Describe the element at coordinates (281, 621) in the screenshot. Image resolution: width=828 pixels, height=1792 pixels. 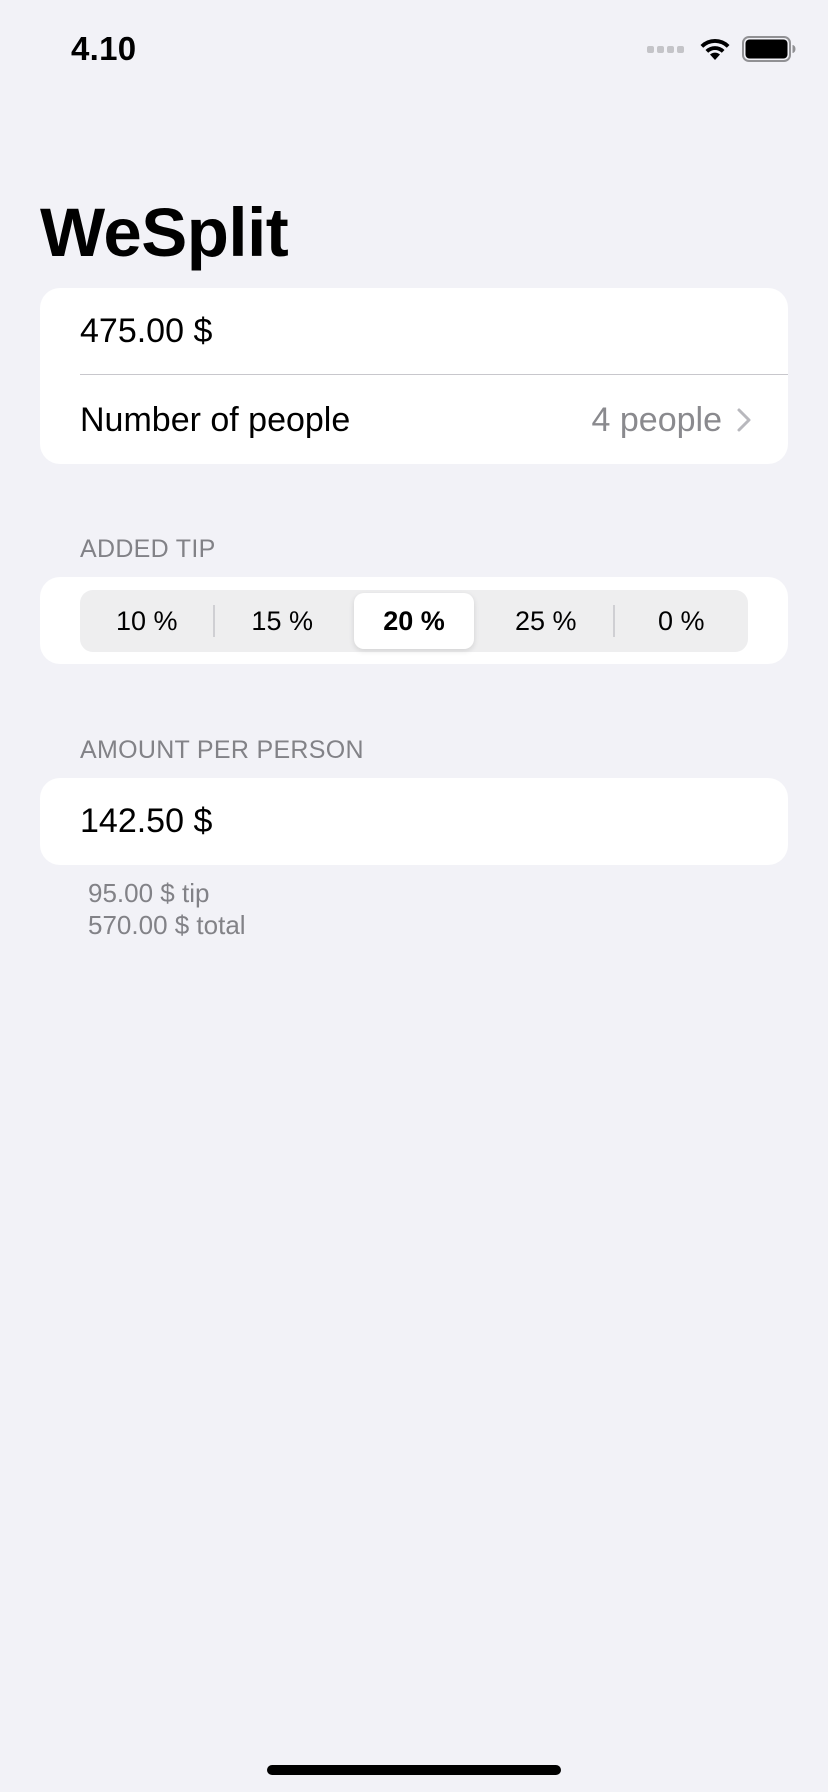
I see `tip-option-15: 15 %` at that location.